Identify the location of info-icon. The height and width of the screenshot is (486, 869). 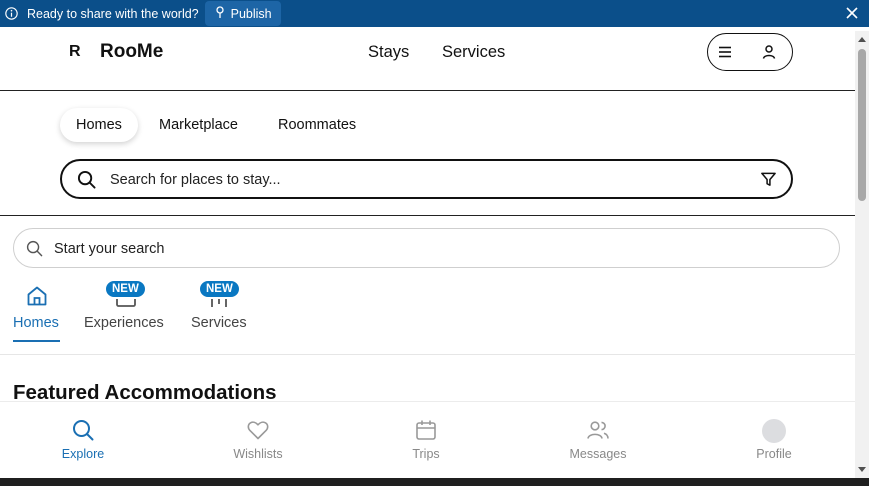
(11, 13).